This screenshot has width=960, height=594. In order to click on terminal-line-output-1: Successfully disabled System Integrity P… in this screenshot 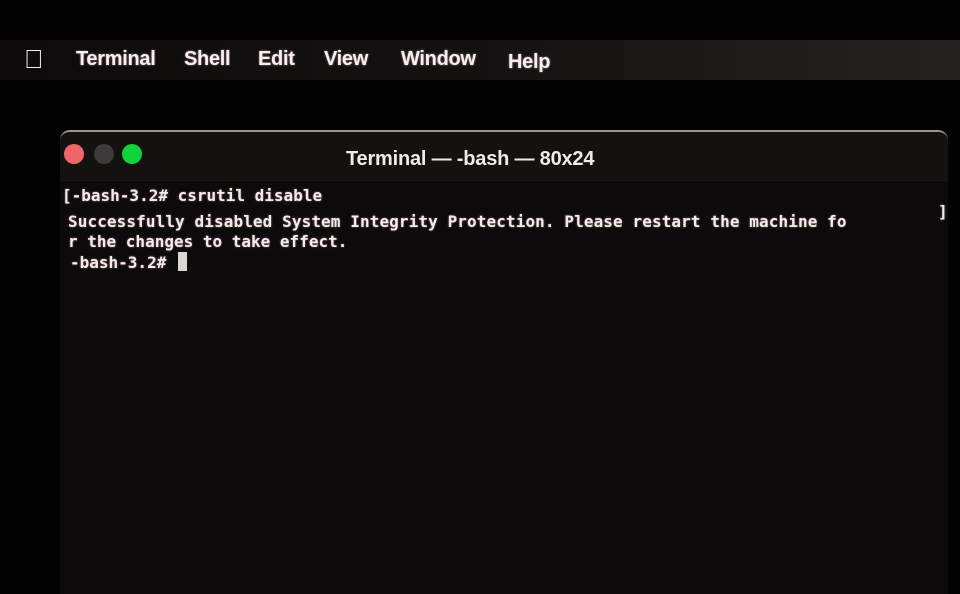, I will do `click(457, 221)`.